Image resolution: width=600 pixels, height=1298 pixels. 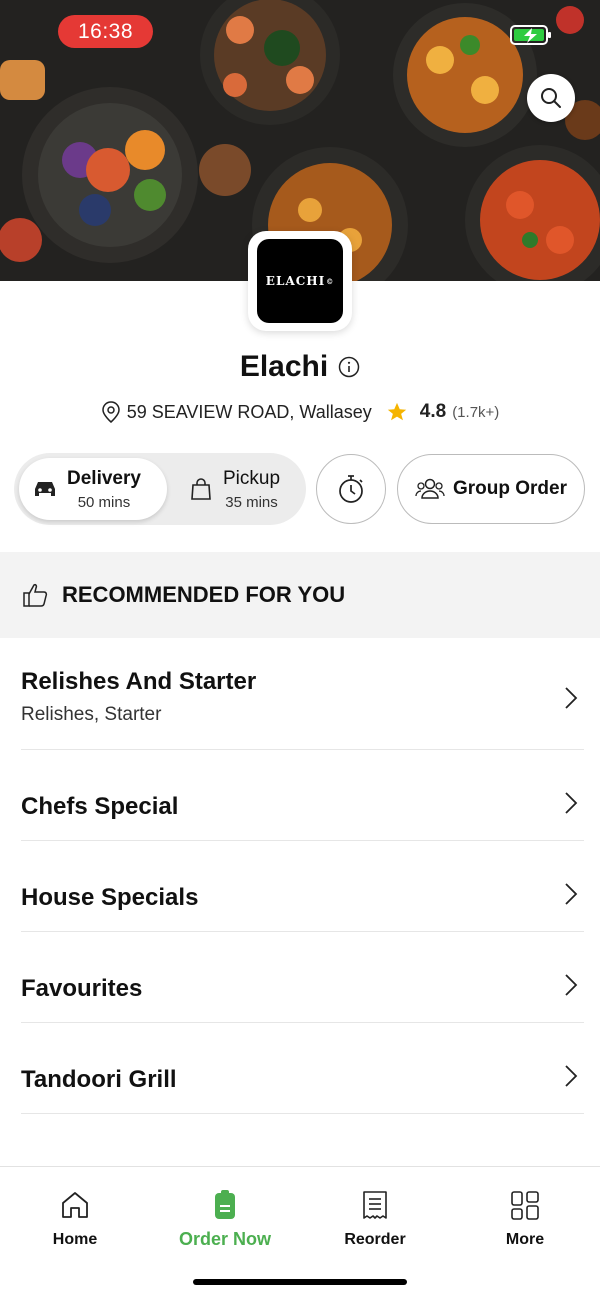 What do you see at coordinates (75, 1205) in the screenshot?
I see `home-icon` at bounding box center [75, 1205].